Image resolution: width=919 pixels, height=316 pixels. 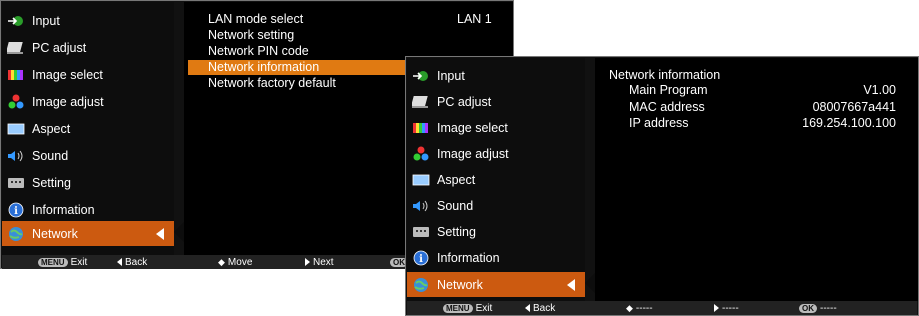 I want to click on ok-hint: OK -----, so click(x=818, y=308).